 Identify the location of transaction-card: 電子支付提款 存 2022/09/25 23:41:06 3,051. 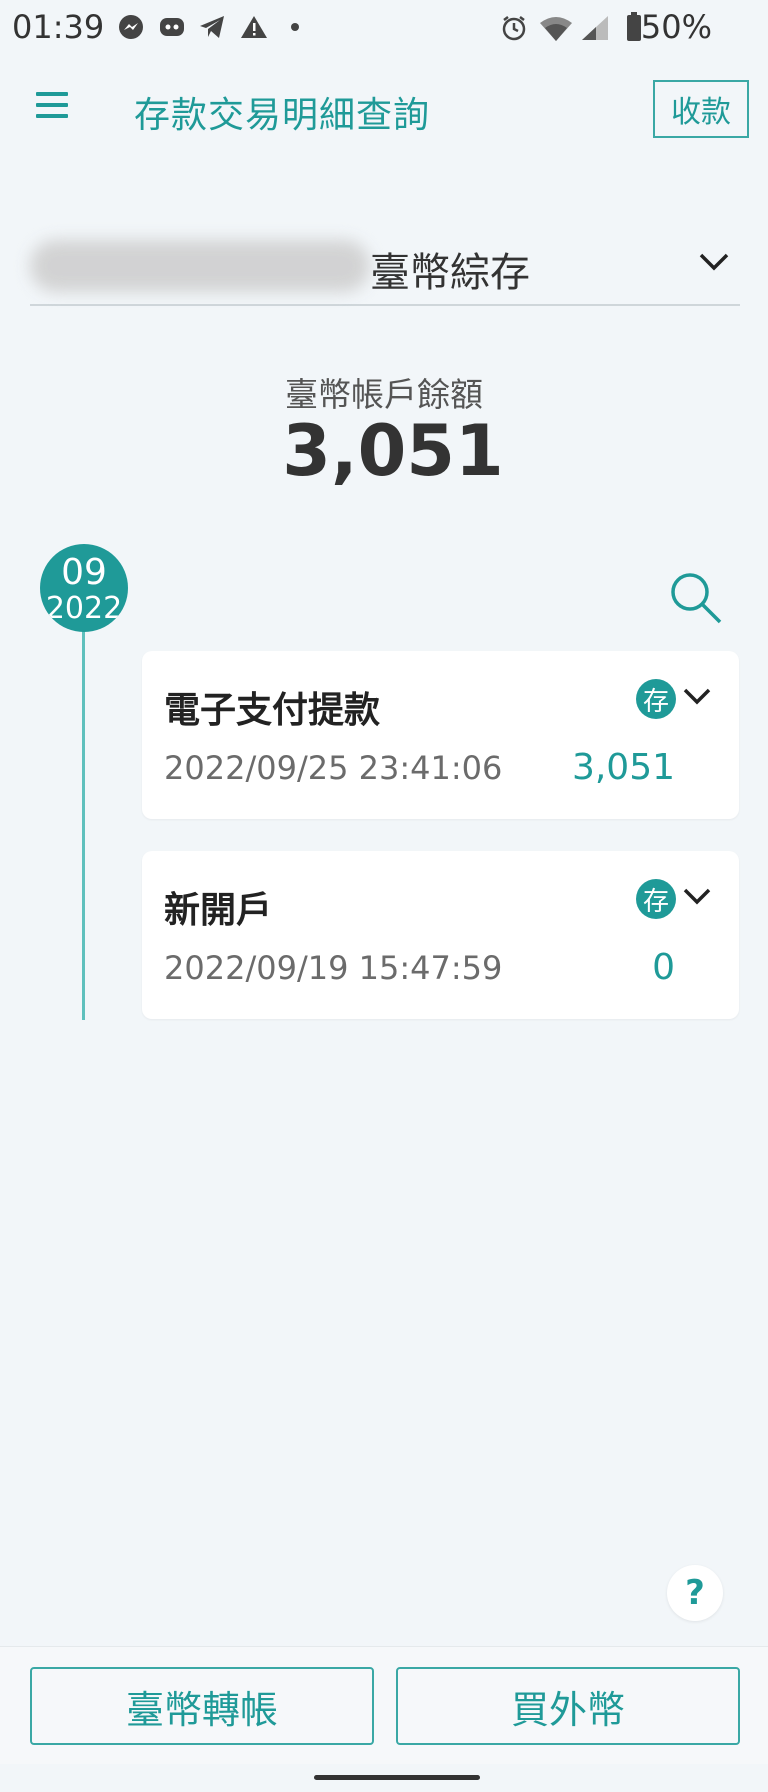
(440, 735).